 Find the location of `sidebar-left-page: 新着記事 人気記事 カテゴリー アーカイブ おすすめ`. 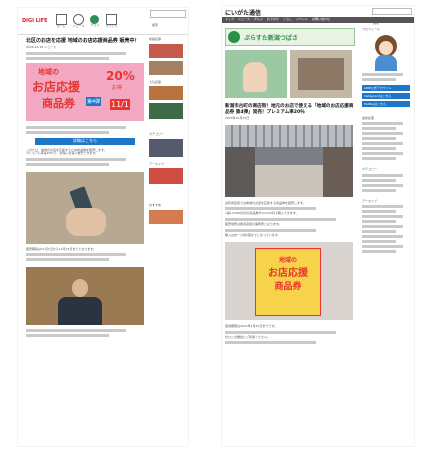

sidebar-left-page: 新着記事 人気記事 カテゴリー アーカイブ おすすめ is located at coordinates (166, 130).